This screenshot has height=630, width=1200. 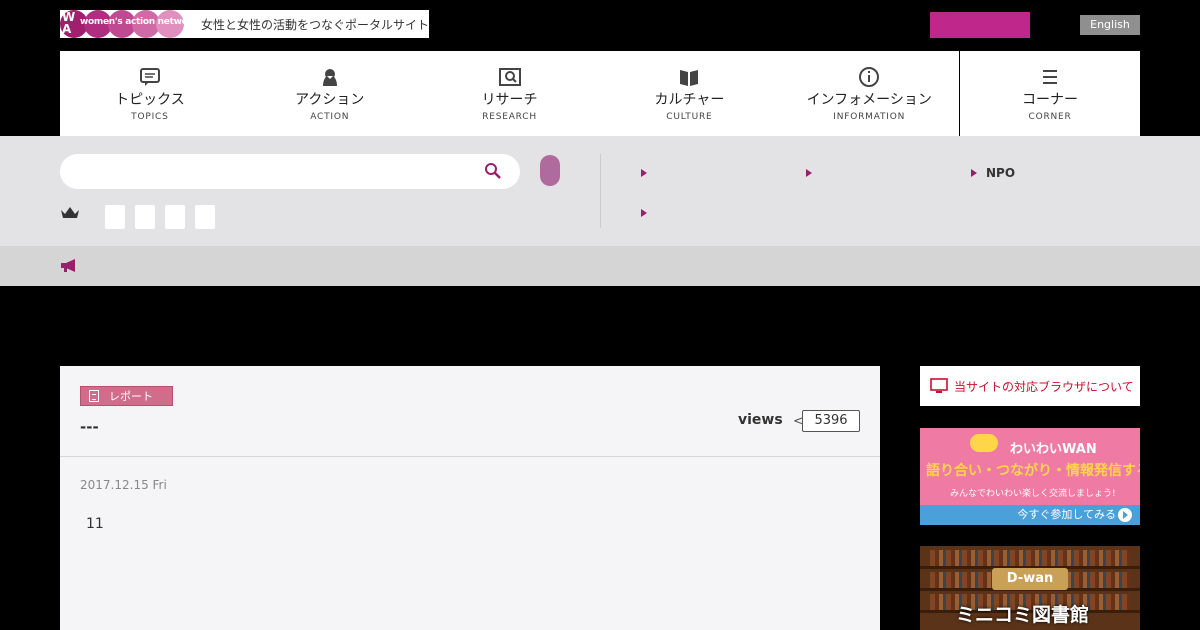 I want to click on waiwai-cta: 今すぐ参加してみる, so click(x=1030, y=515).